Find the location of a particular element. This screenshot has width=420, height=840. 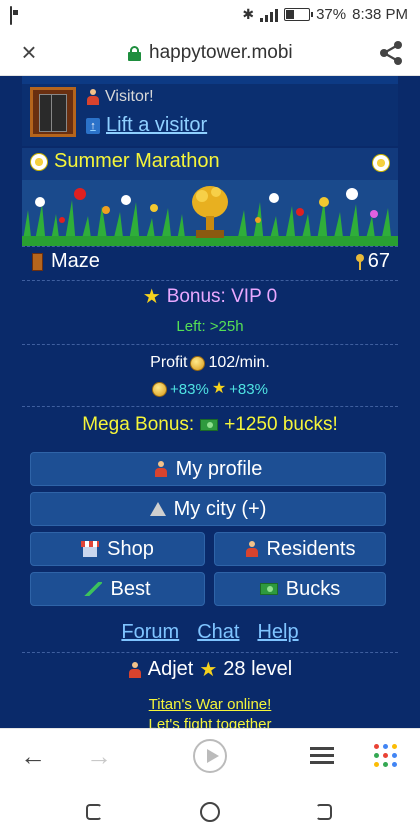

url-display: happytower.mobi is located at coordinates (210, 53).